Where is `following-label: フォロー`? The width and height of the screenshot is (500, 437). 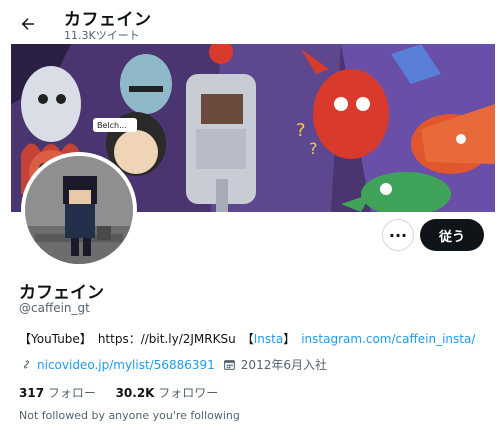
following-label: フォロー is located at coordinates (71, 393).